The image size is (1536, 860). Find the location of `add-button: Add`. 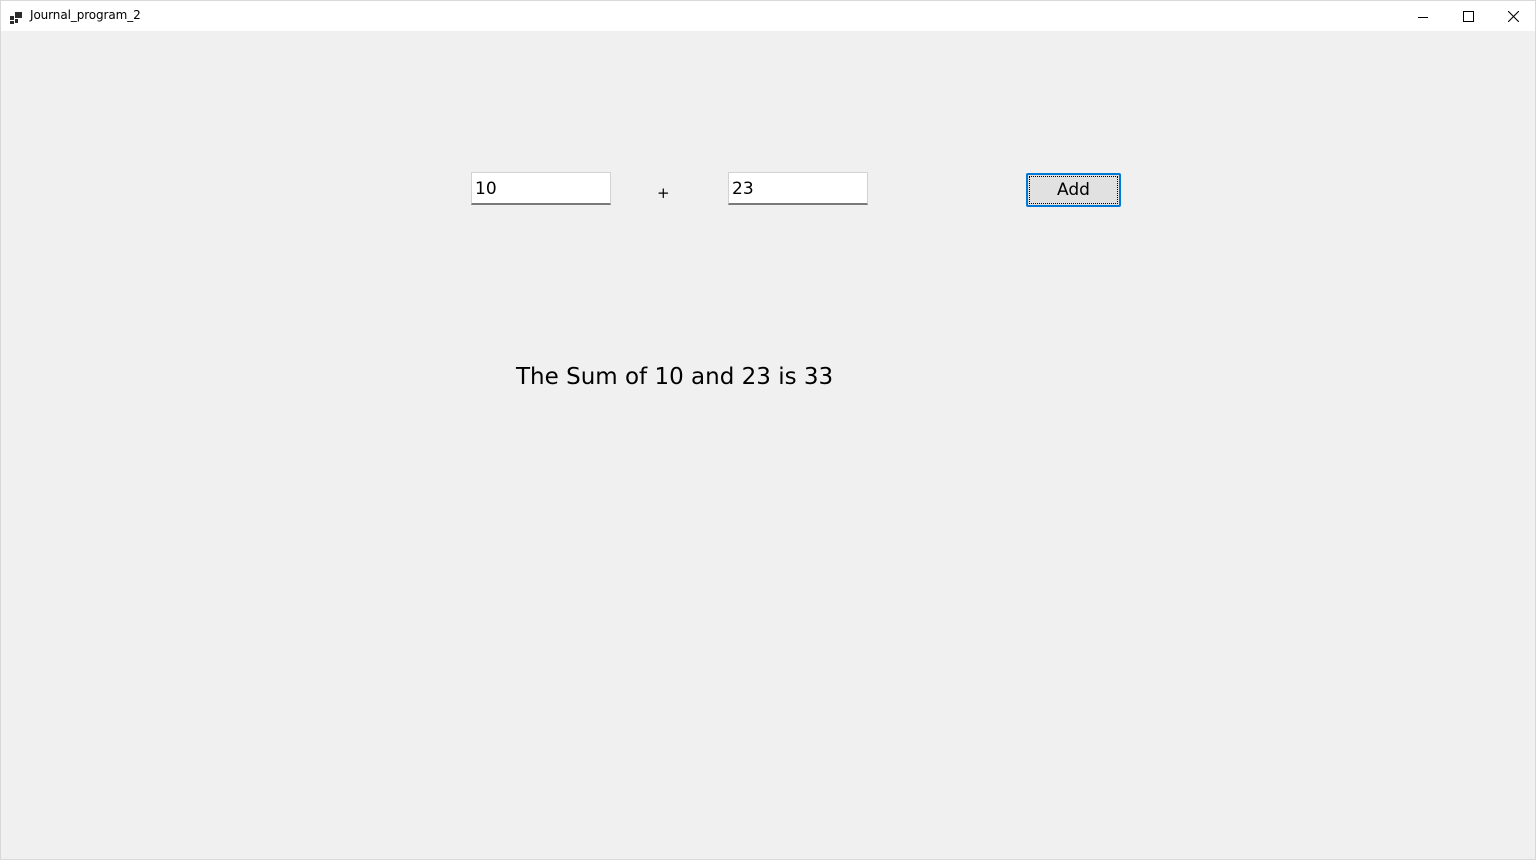

add-button: Add is located at coordinates (1073, 190).